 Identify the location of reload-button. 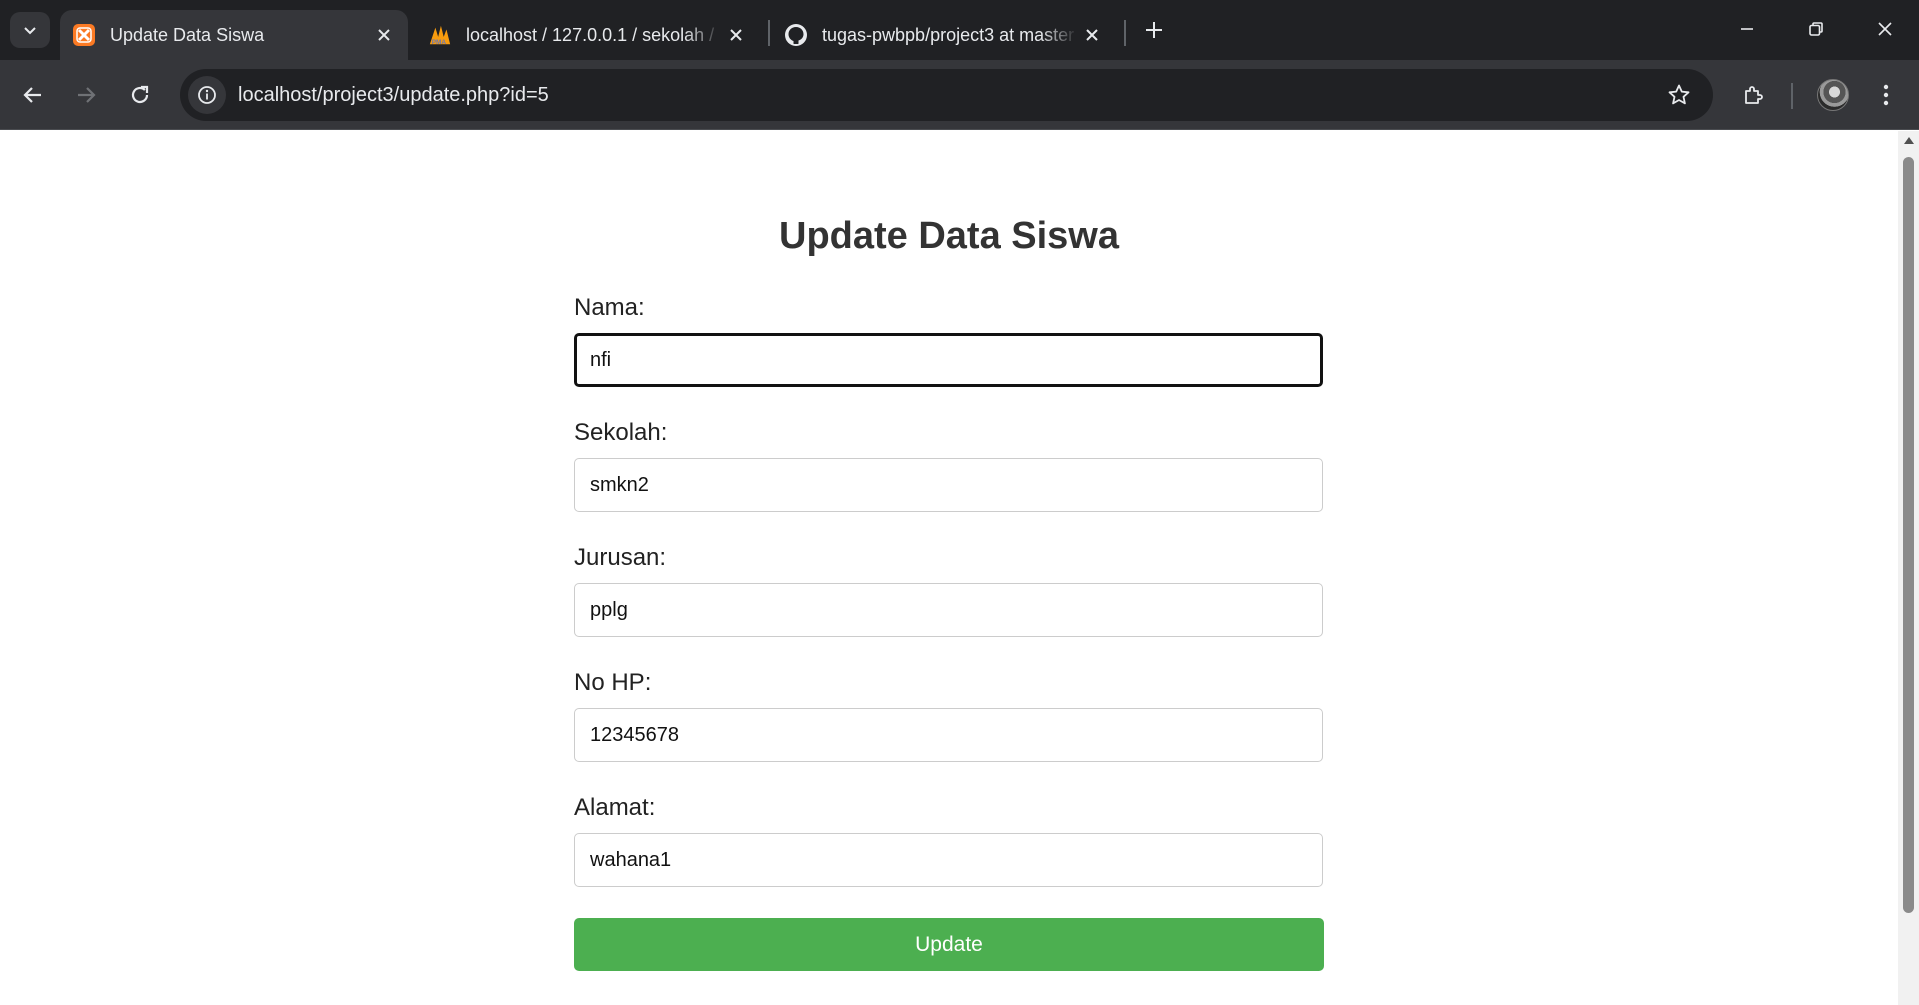
(140, 95).